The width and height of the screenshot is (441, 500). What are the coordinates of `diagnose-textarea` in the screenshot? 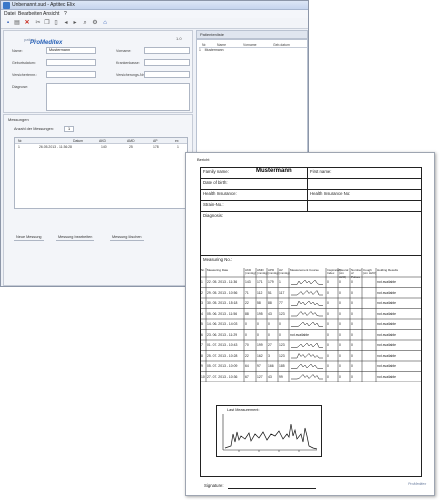 It's located at (118, 97).